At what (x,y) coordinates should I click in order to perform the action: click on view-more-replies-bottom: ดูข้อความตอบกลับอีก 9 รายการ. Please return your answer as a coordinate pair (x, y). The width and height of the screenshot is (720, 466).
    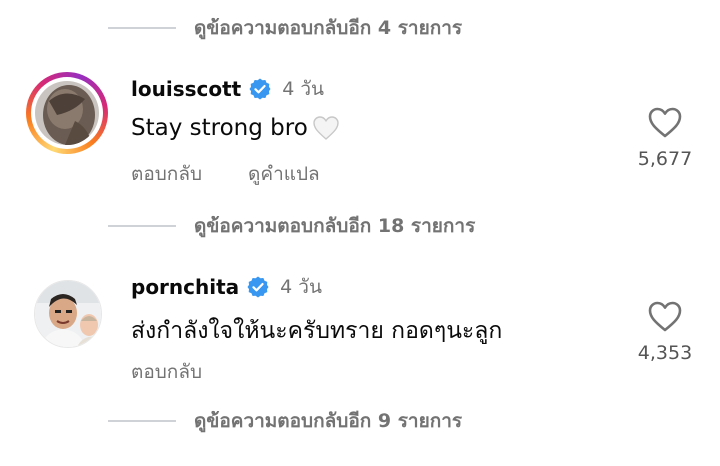
    Looking at the image, I should click on (285, 421).